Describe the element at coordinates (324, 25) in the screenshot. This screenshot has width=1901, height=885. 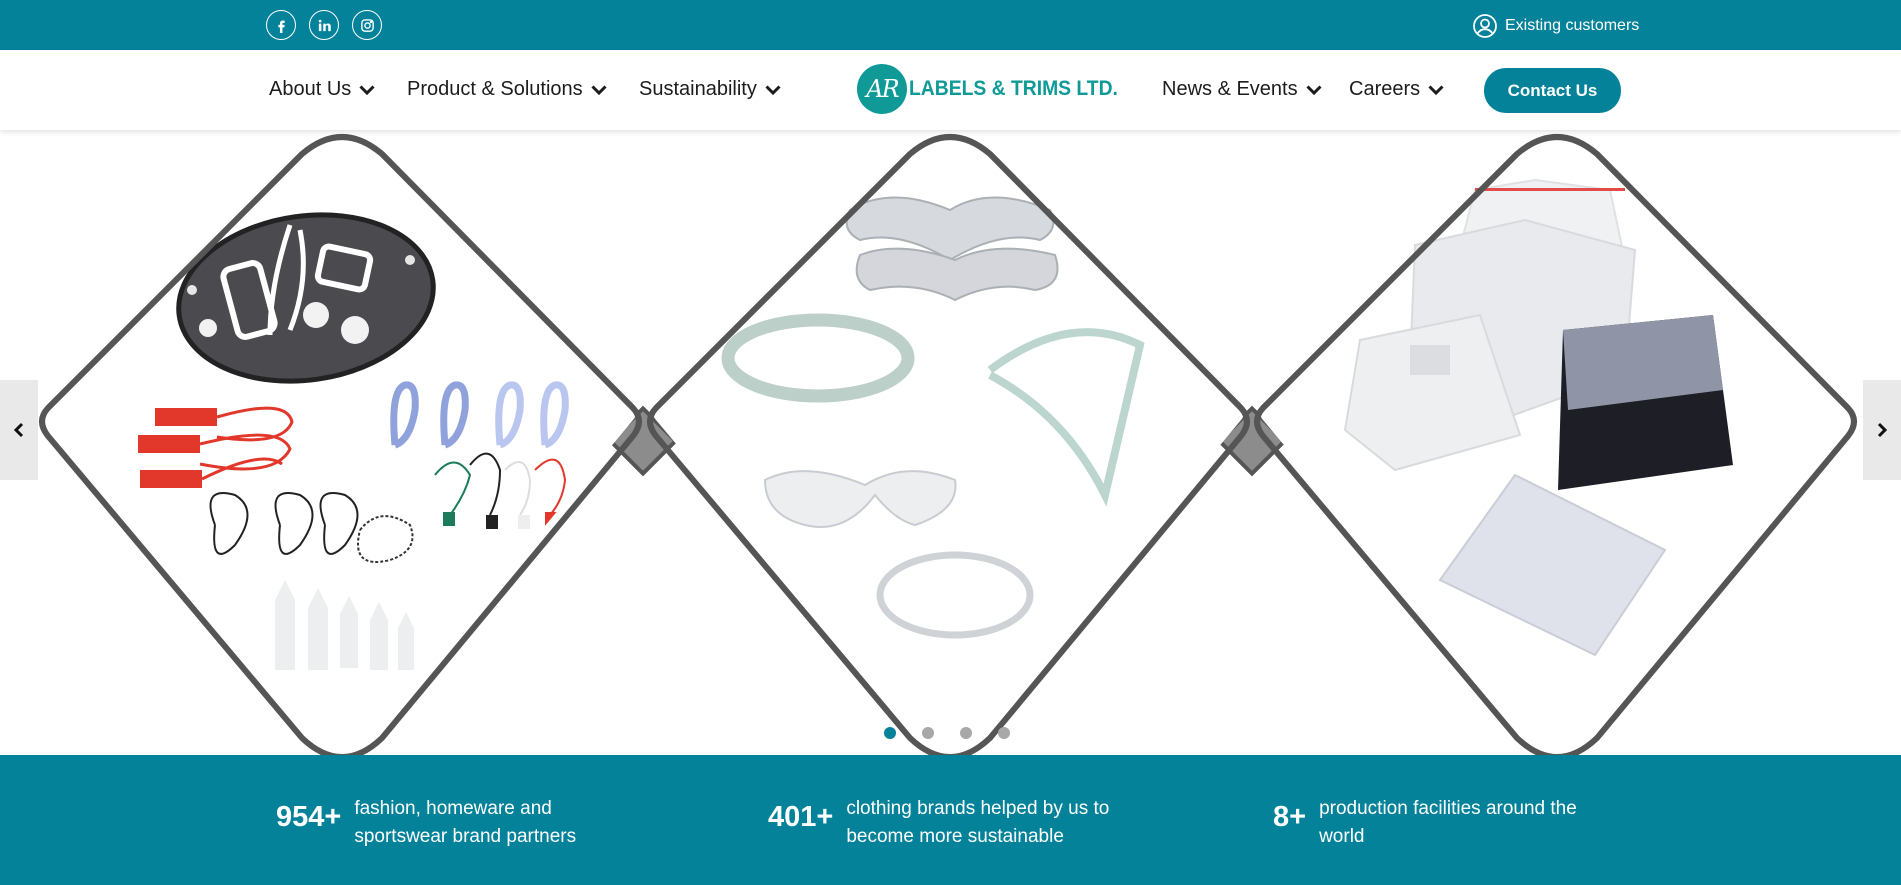
I see `linkedin-icon` at that location.